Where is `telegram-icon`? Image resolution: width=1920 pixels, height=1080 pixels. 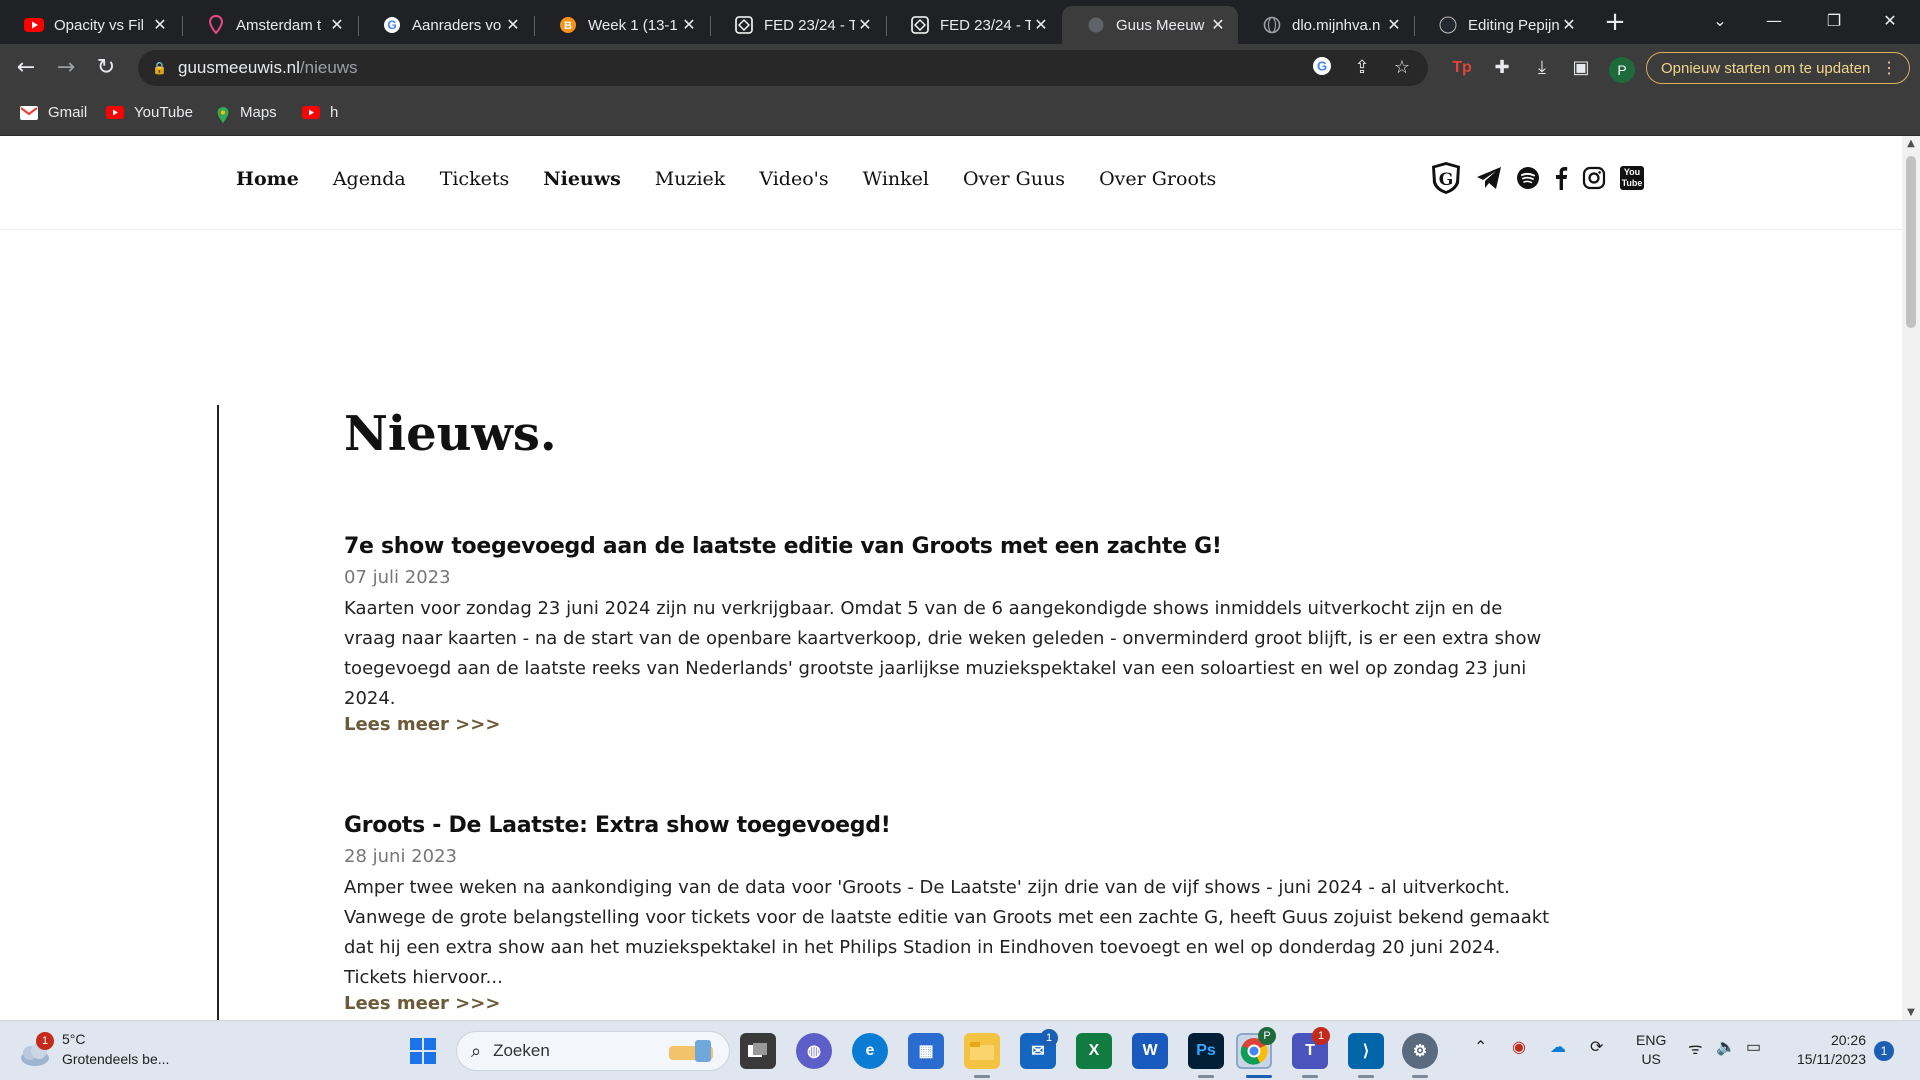 telegram-icon is located at coordinates (1489, 178).